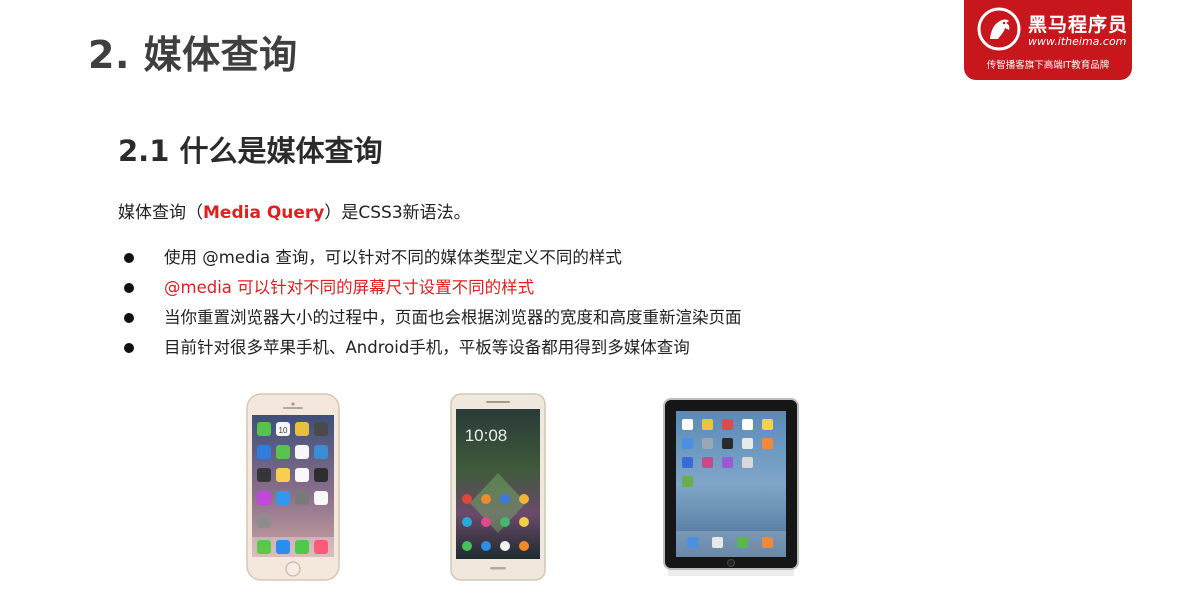 The height and width of the screenshot is (593, 1192). I want to click on list-item: 使用 @media 查询，可以针对不同的媒体类型定义不同的样式, so click(433, 261).